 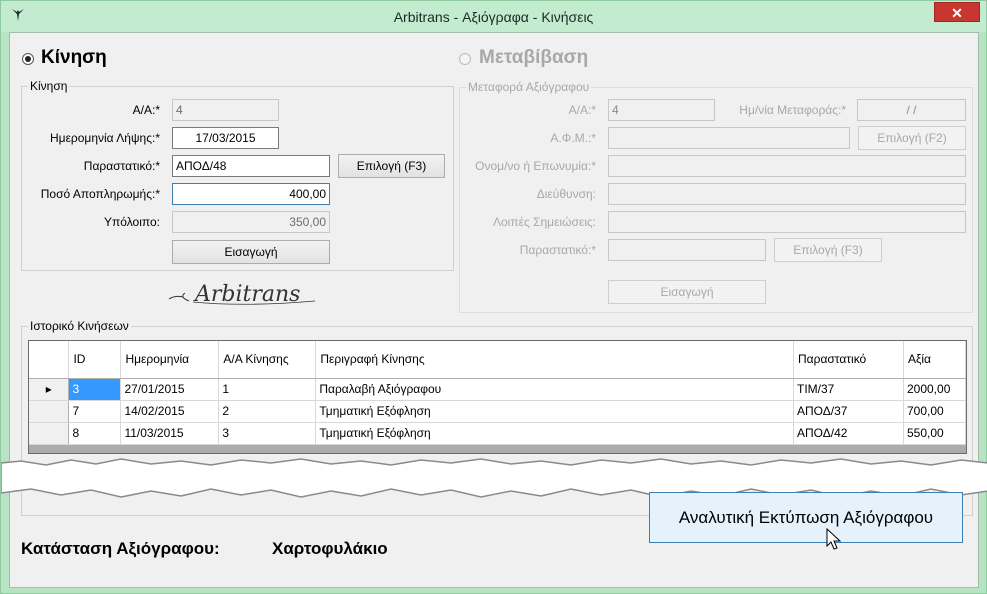 What do you see at coordinates (95, 360) in the screenshot?
I see `col-id: ID` at bounding box center [95, 360].